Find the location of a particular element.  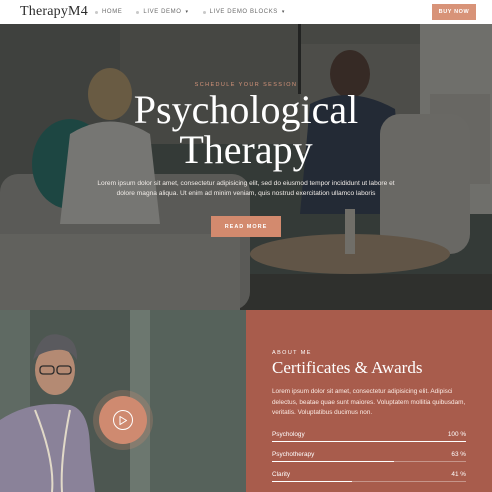

skill-label: Psychotherapy is located at coordinates (293, 454).